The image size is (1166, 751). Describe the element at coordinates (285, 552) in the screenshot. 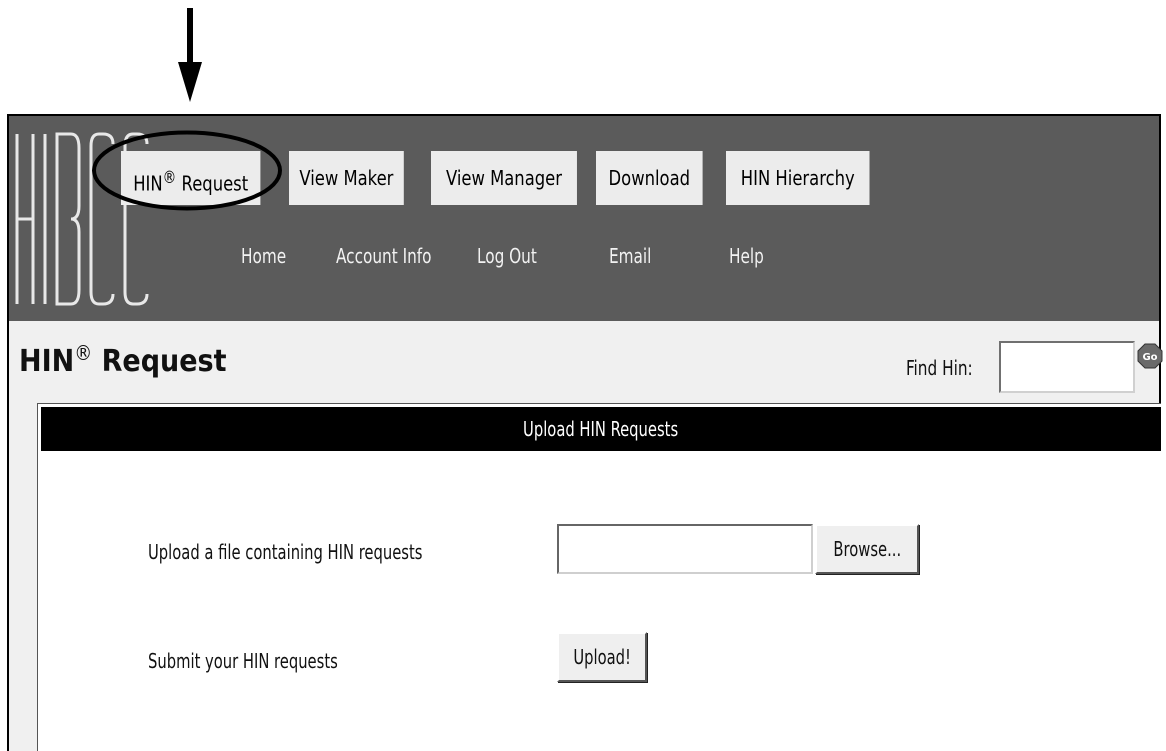

I see `upload-file-label: Upload a file containing HIN requests` at that location.